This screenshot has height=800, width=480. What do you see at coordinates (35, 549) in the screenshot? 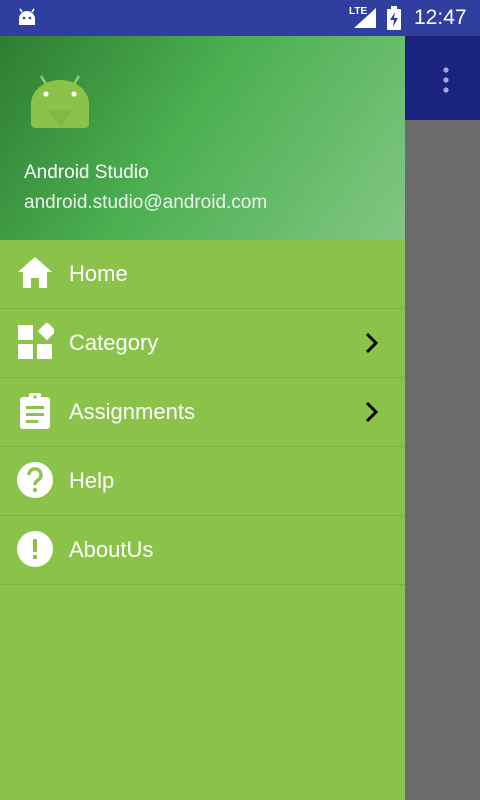
I see `info-icon` at bounding box center [35, 549].